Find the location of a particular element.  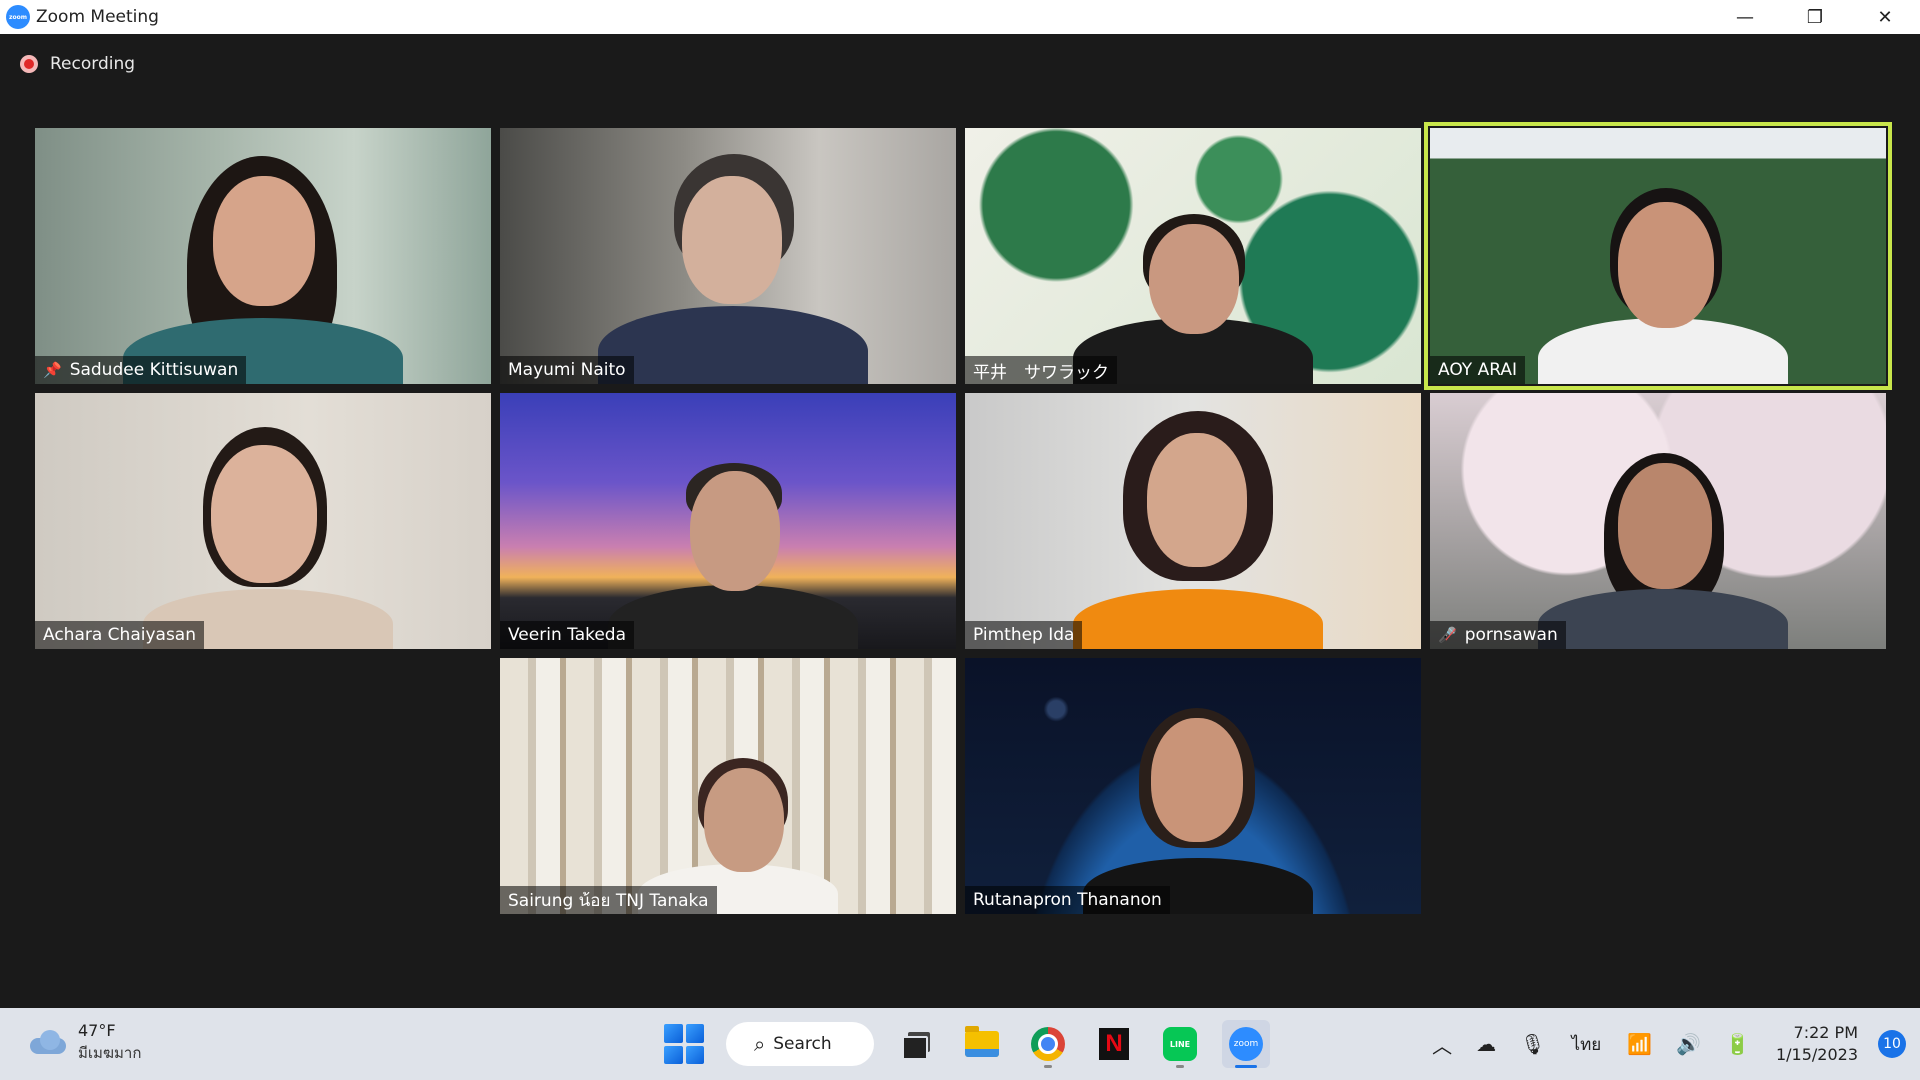

recording-dot-icon is located at coordinates (29, 64).